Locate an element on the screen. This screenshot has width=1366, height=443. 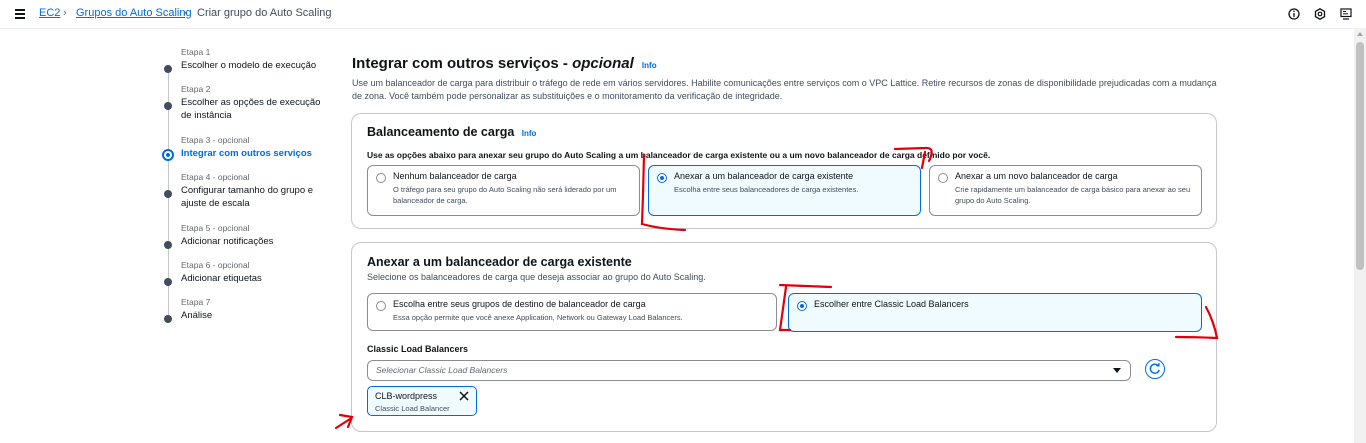
page-title-text: Integrar com outros serviços - is located at coordinates (460, 63).